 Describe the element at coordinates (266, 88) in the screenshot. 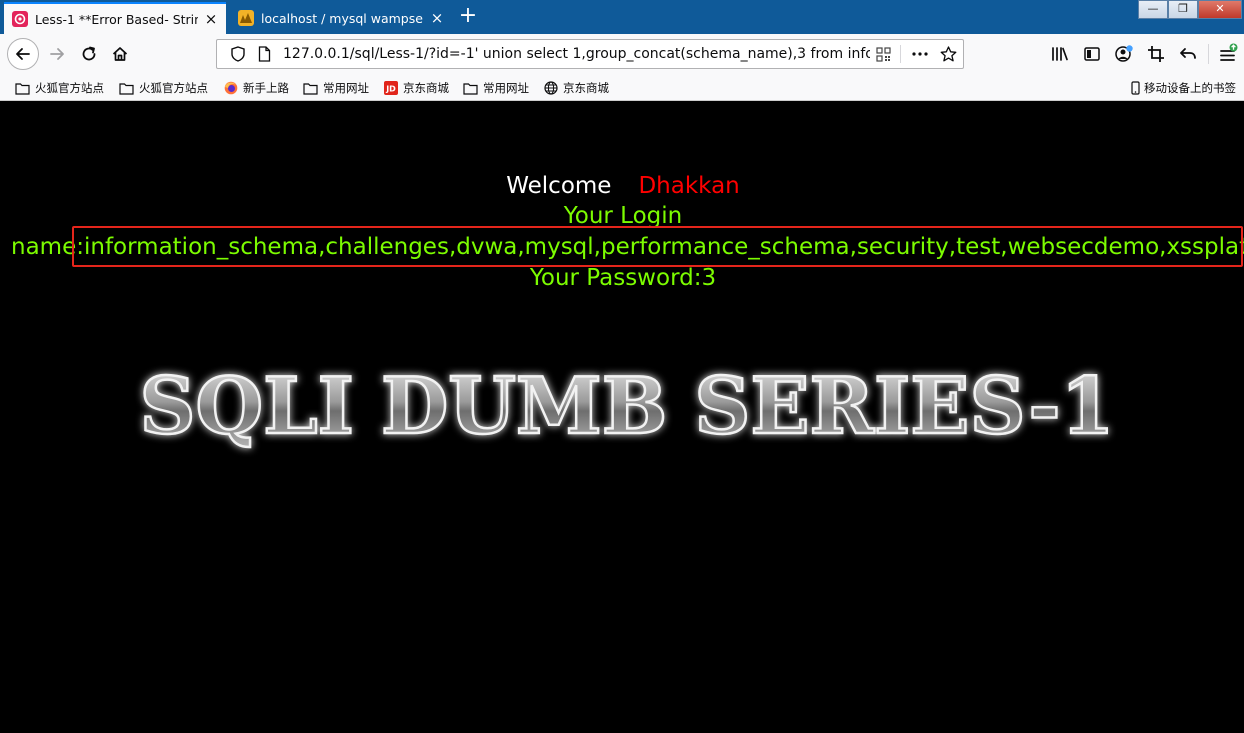

I see `bookmark-label: 新手上路` at that location.